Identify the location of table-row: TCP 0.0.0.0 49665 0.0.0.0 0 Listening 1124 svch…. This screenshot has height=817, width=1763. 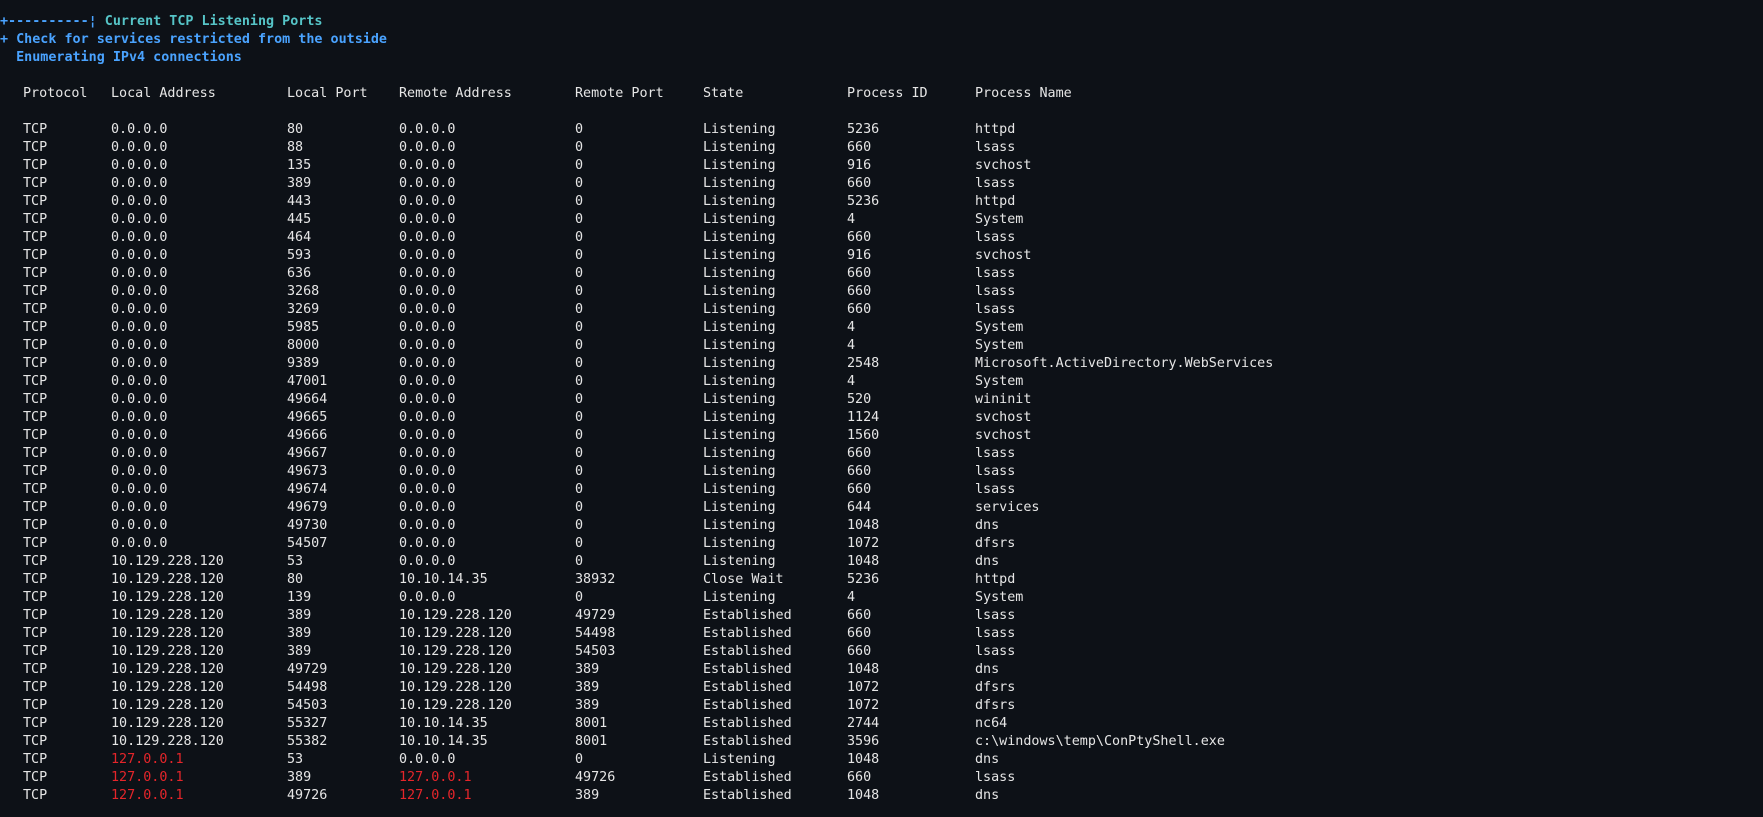
(881, 418).